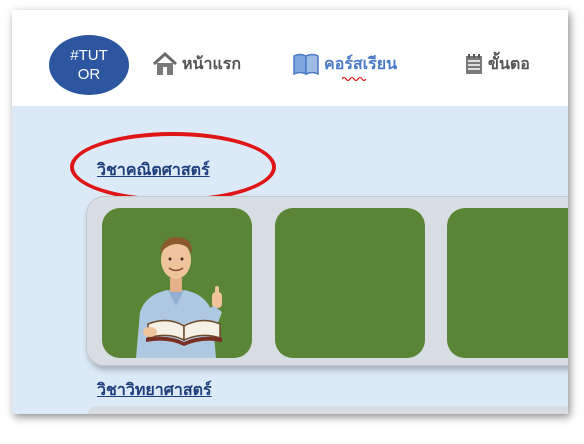 The image size is (584, 444). I want to click on nav-home-label: หน้าแรก, so click(212, 63).